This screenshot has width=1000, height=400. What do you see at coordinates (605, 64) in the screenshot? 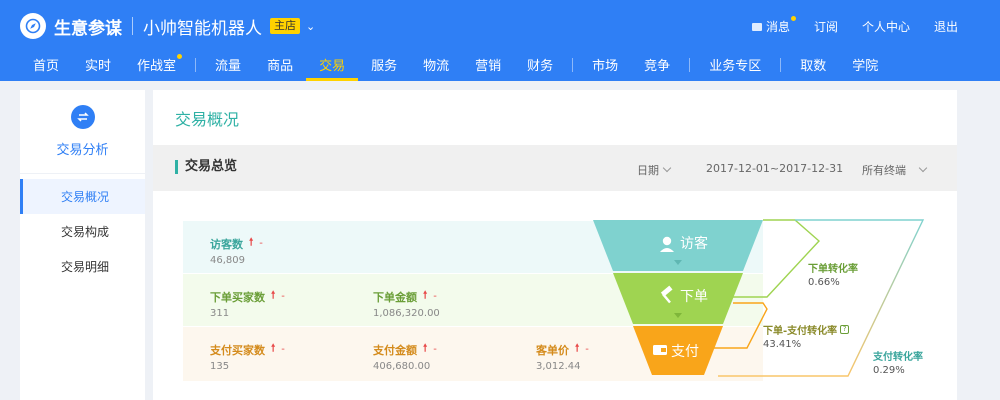
I see `nav-market: 市场` at bounding box center [605, 64].